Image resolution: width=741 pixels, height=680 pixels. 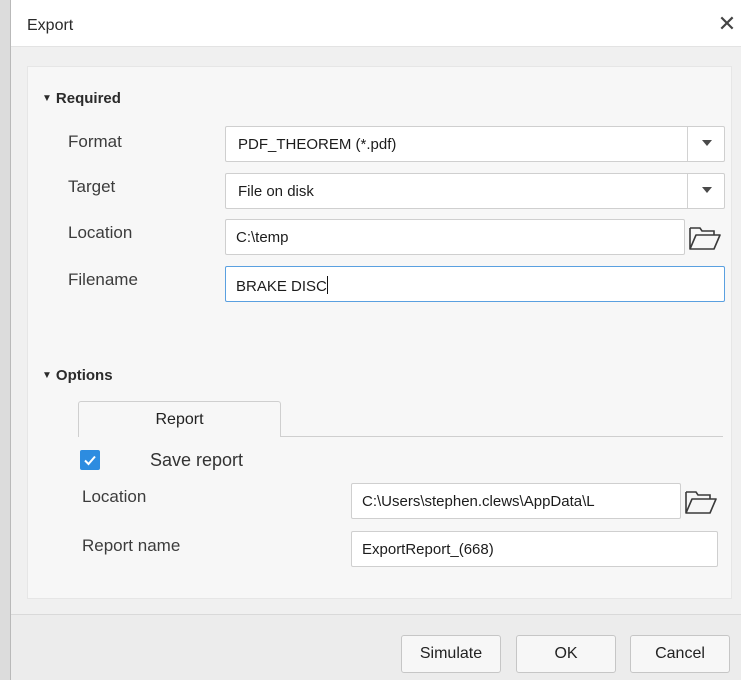 I want to click on check-icon, so click(x=90, y=460).